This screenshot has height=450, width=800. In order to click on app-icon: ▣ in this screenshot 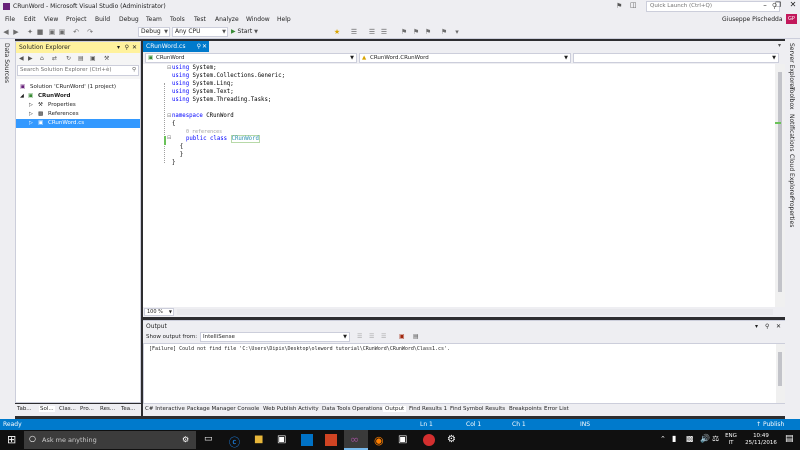, I will do `click(404, 440)`.